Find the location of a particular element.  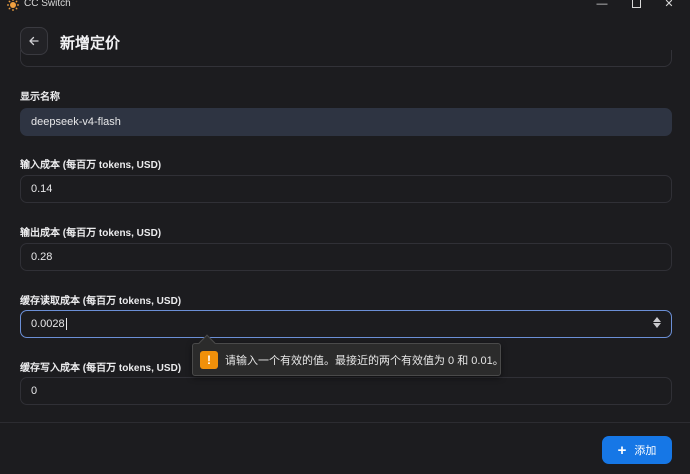

maximize-icon is located at coordinates (636, 4).